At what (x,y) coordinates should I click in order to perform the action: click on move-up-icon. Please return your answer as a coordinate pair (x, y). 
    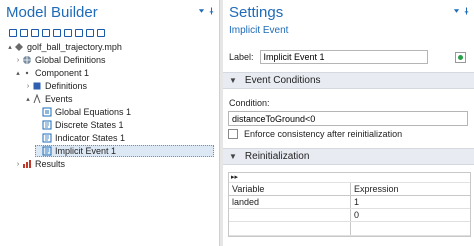
    Looking at the image, I should click on (35, 33).